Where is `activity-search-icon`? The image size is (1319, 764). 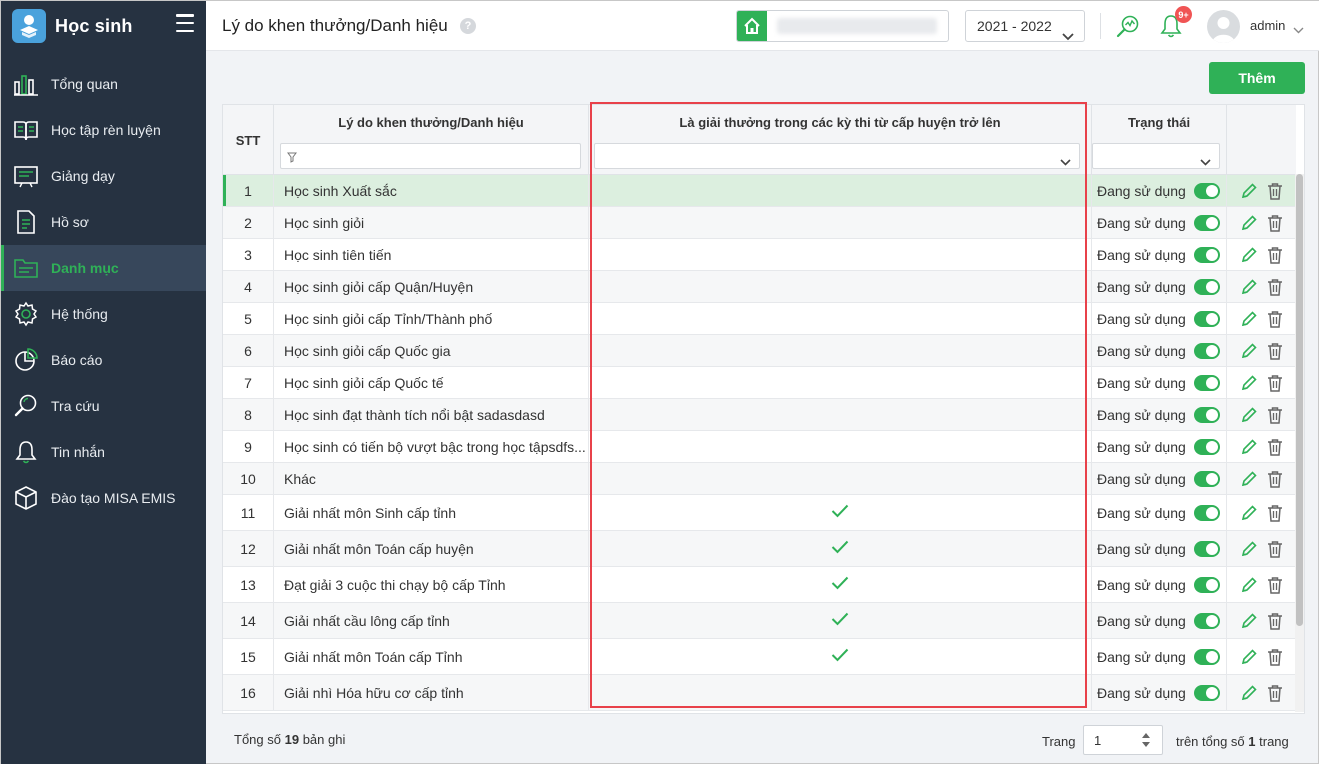
activity-search-icon is located at coordinates (1128, 26).